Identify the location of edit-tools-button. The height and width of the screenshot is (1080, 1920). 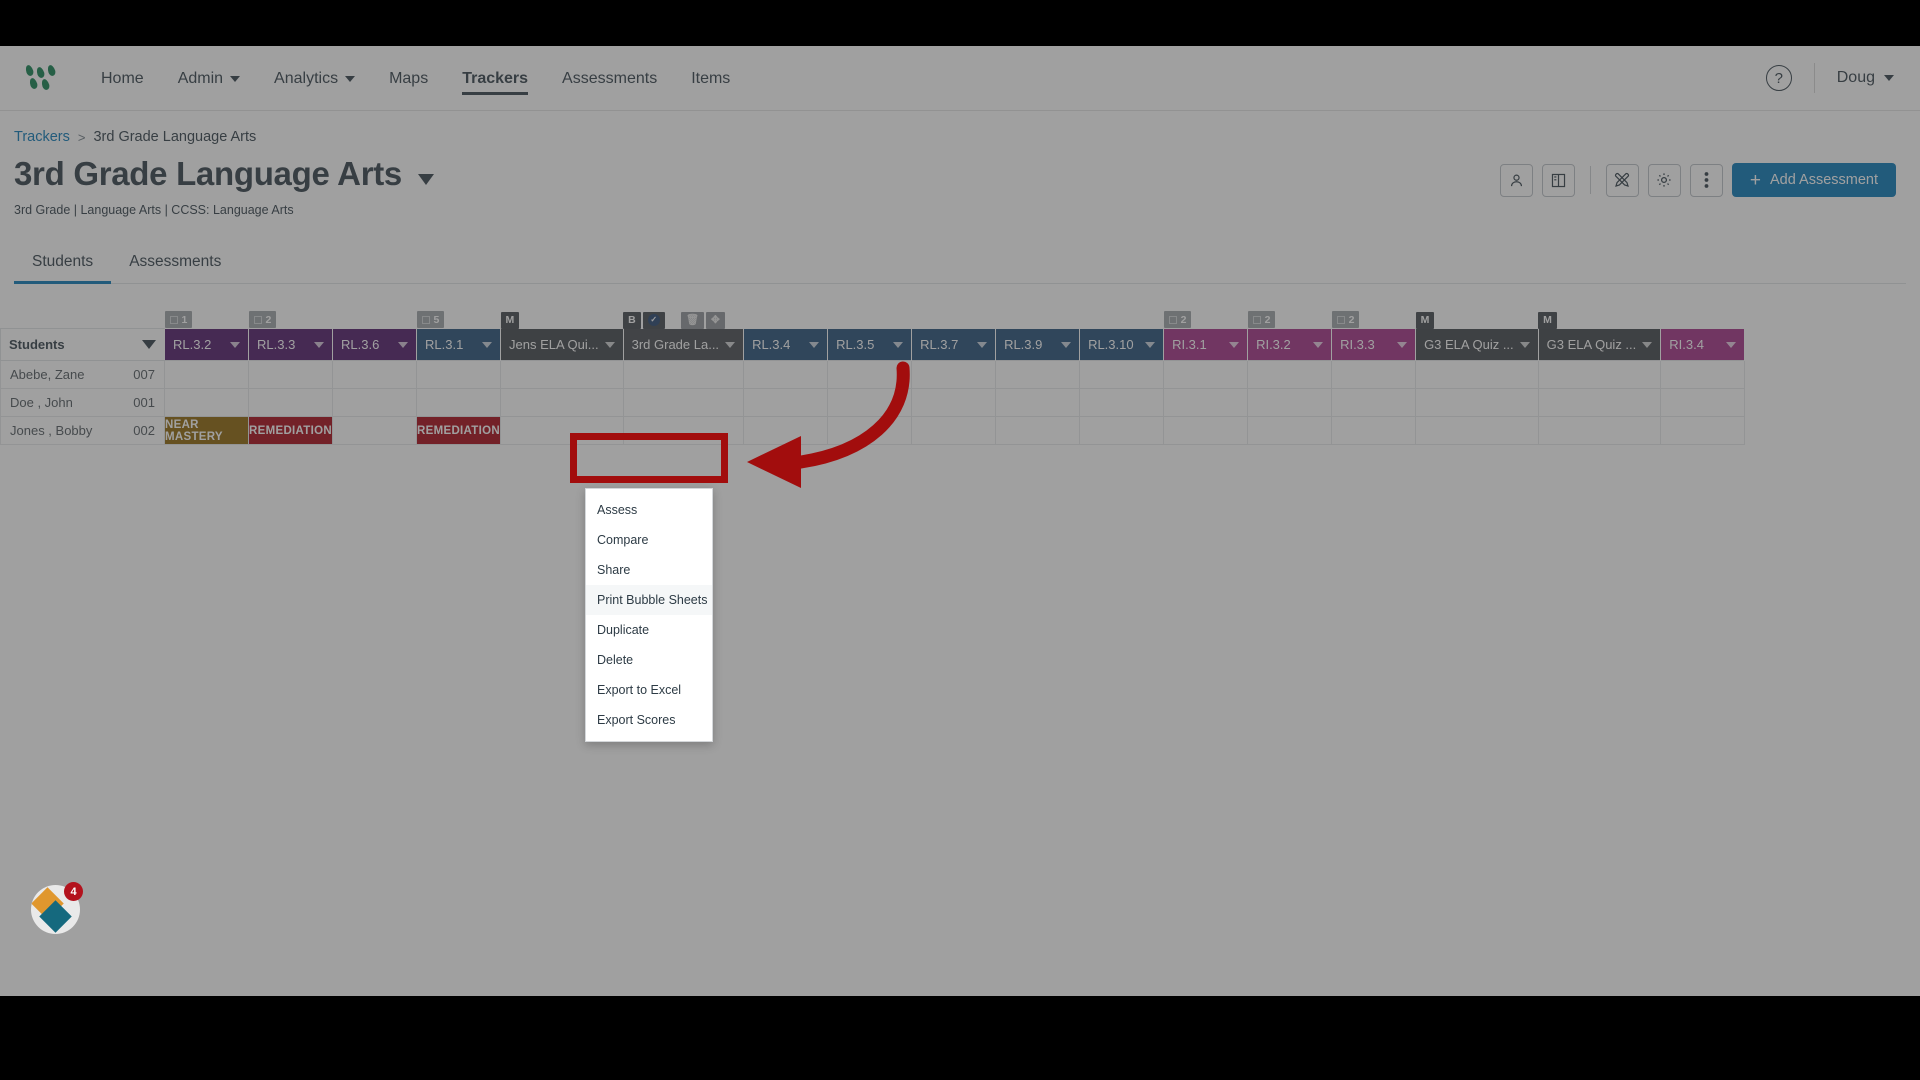
(1622, 180).